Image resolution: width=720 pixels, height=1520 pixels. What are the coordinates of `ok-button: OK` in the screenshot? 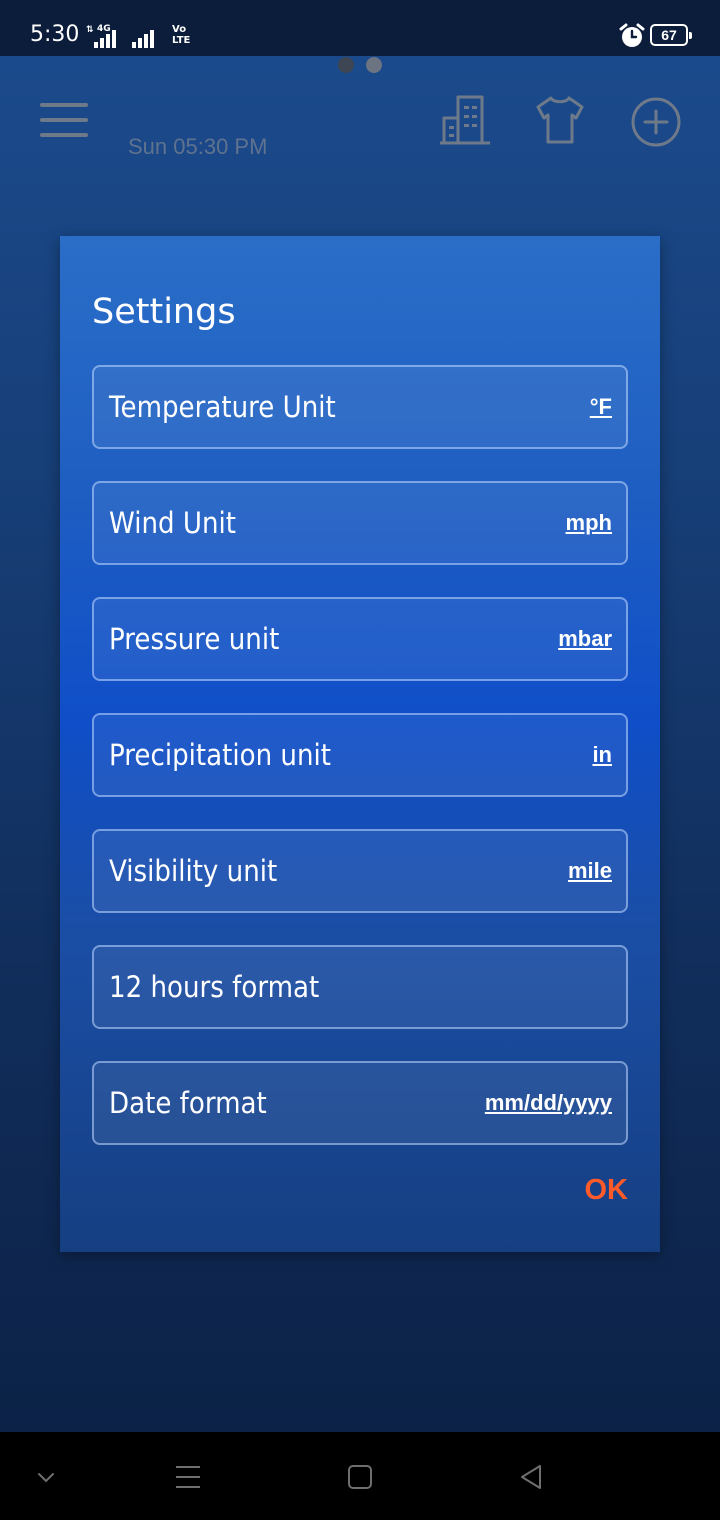 It's located at (607, 1190).